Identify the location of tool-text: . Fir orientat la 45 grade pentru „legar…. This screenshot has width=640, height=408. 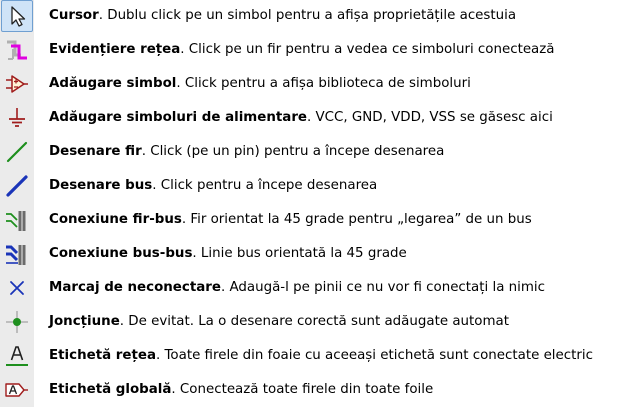
(356, 219).